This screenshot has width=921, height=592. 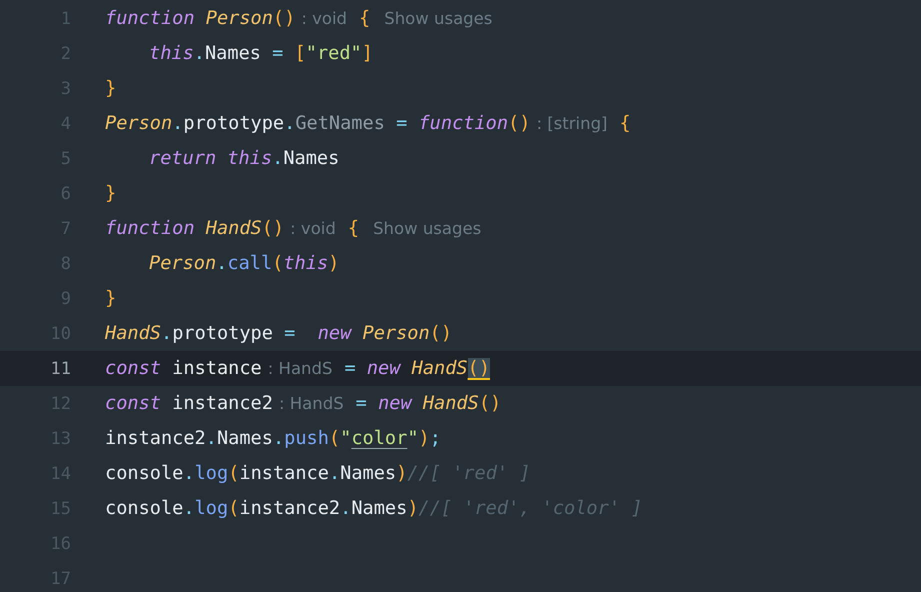 I want to click on code-text: const instance2, so click(x=189, y=403).